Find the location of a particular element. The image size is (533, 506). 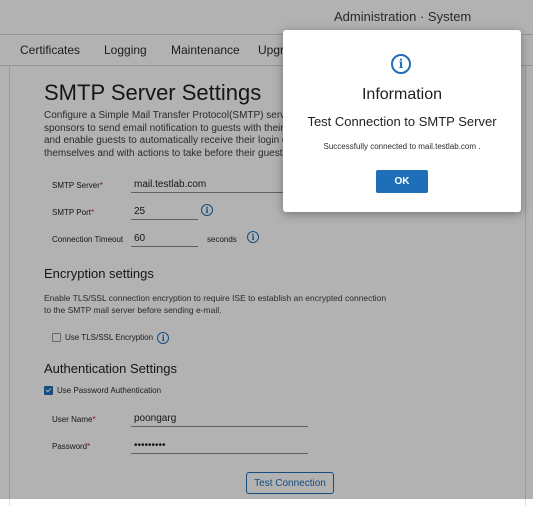

dialog-heading: Test Connection to SMTP Server is located at coordinates (402, 121).